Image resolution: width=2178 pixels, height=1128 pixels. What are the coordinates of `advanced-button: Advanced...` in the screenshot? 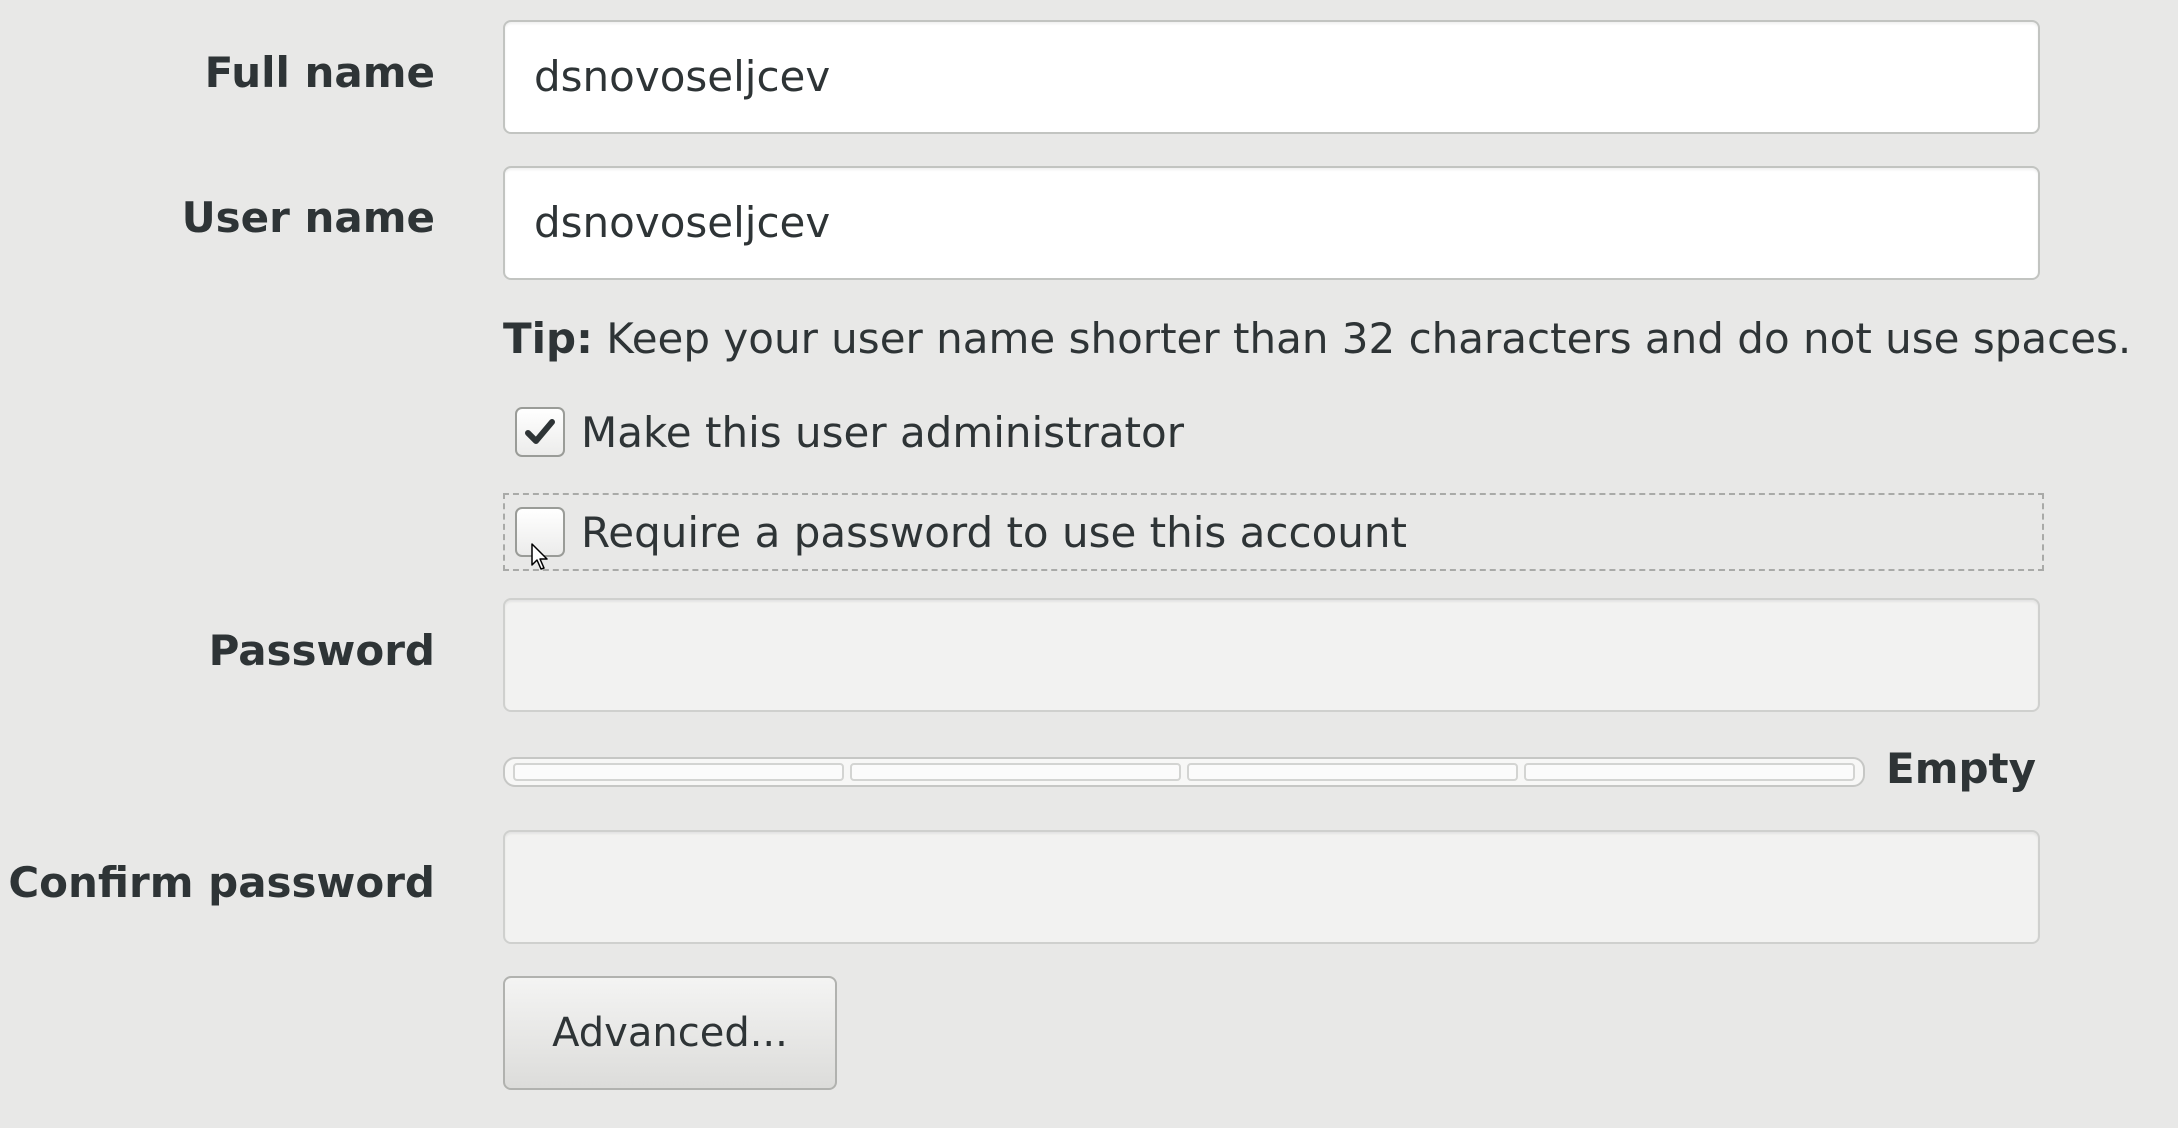 It's located at (670, 1033).